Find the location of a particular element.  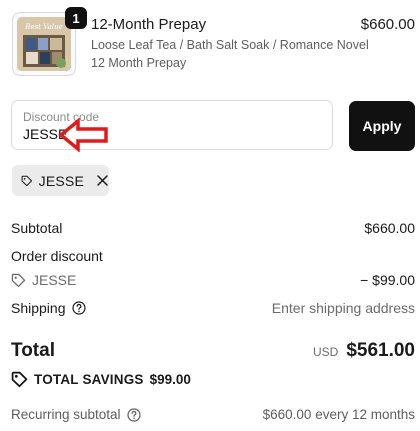

subtotal-label: Subtotal is located at coordinates (37, 228).